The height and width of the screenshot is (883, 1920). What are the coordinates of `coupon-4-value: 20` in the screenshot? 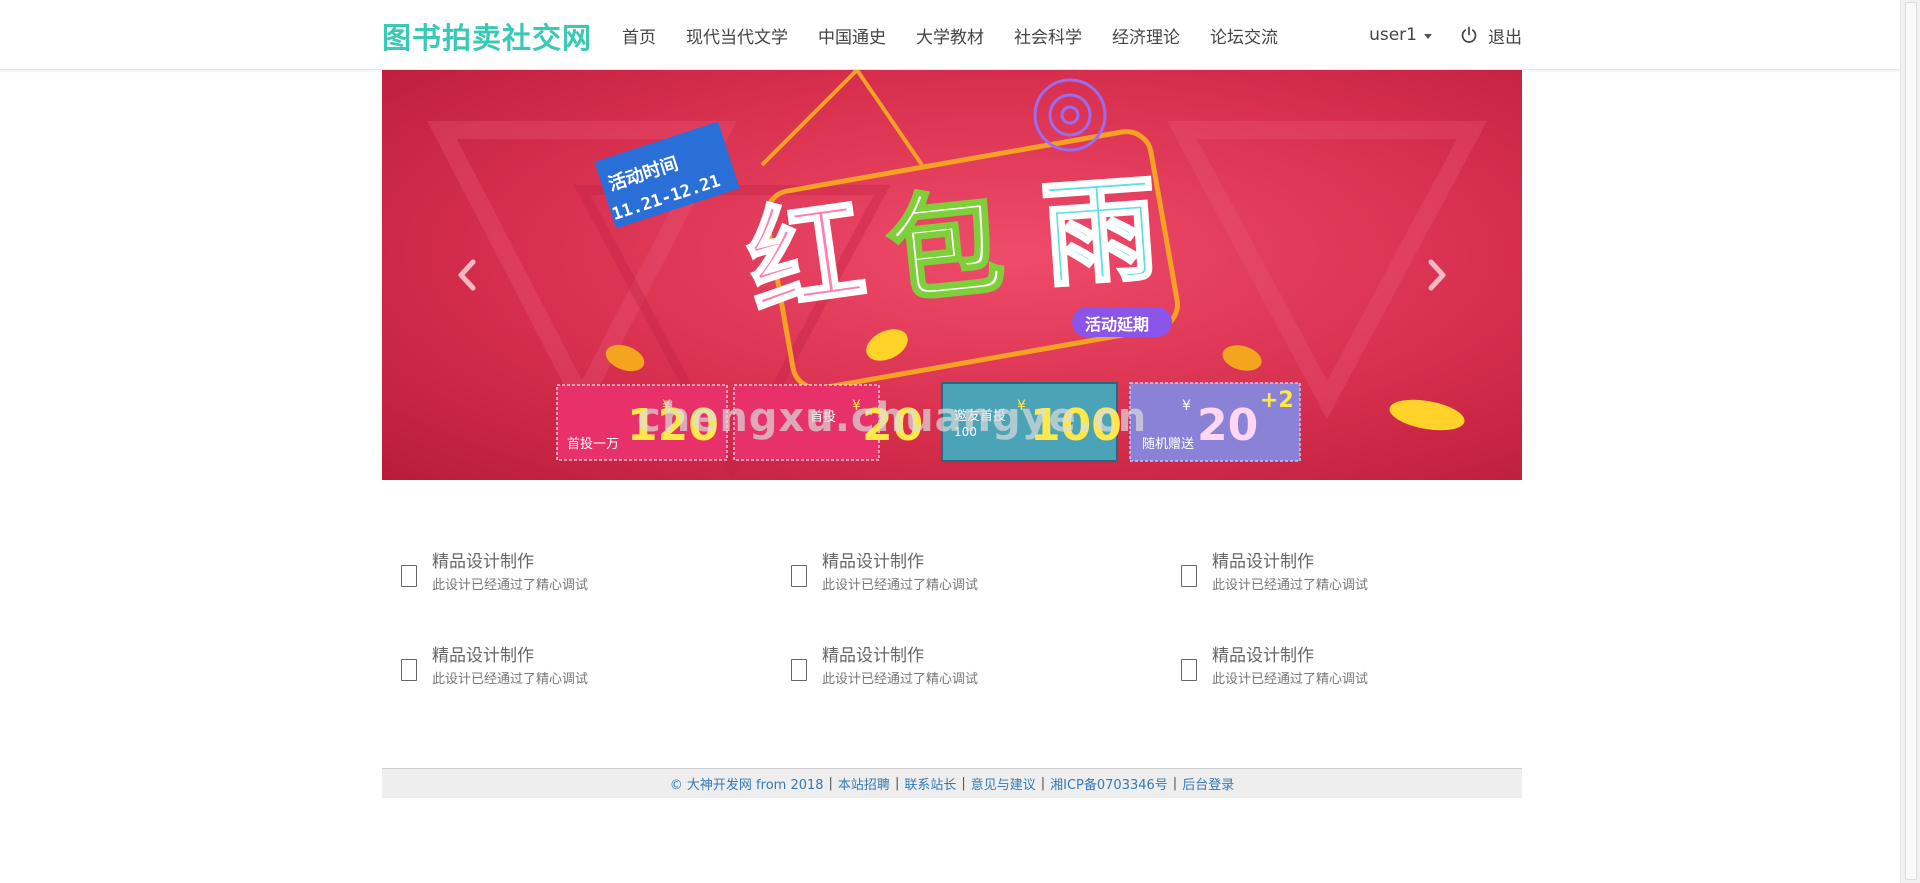 It's located at (1228, 425).